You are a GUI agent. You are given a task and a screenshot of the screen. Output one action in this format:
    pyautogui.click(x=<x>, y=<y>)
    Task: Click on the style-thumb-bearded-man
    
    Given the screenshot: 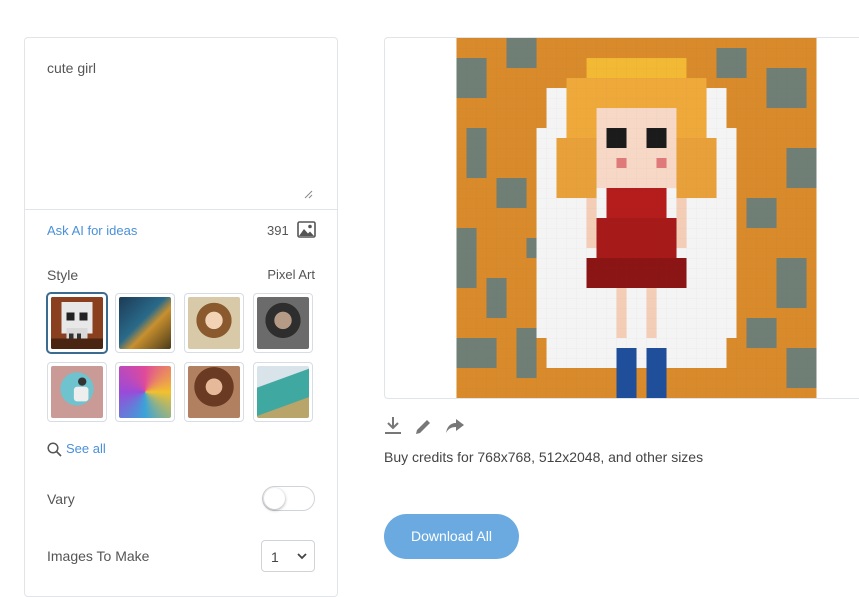 What is the action you would take?
    pyautogui.click(x=283, y=323)
    